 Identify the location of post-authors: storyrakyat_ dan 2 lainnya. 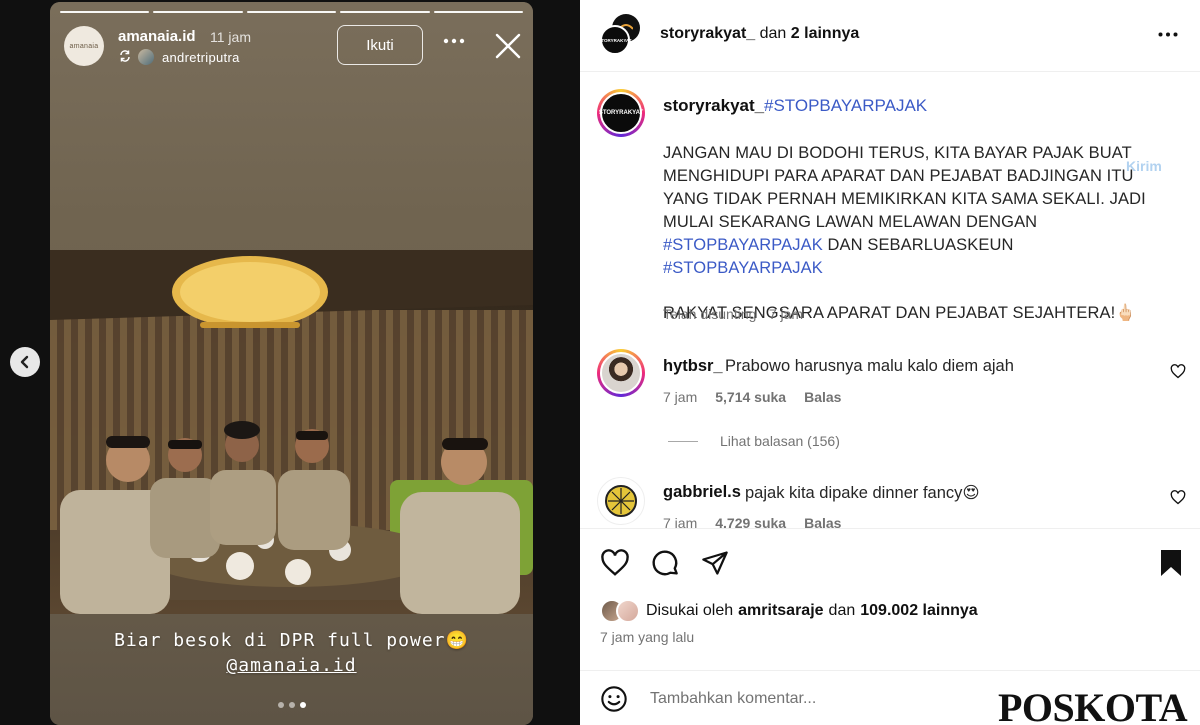
(759, 34).